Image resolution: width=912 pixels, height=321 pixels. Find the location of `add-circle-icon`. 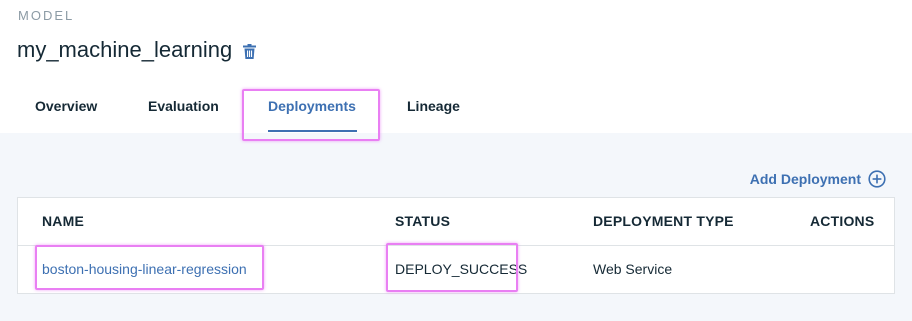

add-circle-icon is located at coordinates (877, 179).